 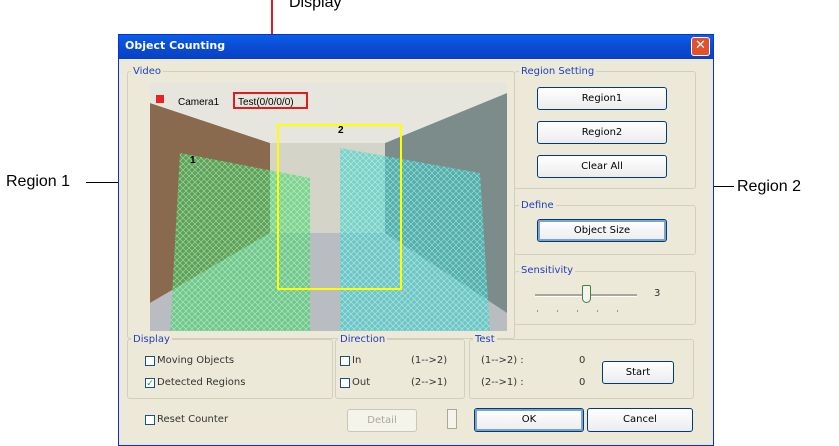 I want to click on video-group-label: Video, so click(x=147, y=71).